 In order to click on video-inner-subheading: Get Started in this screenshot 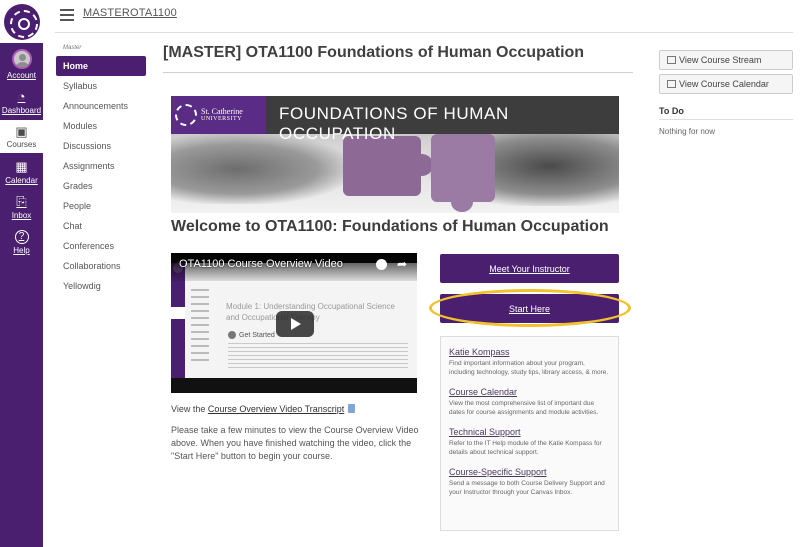, I will do `click(251, 335)`.